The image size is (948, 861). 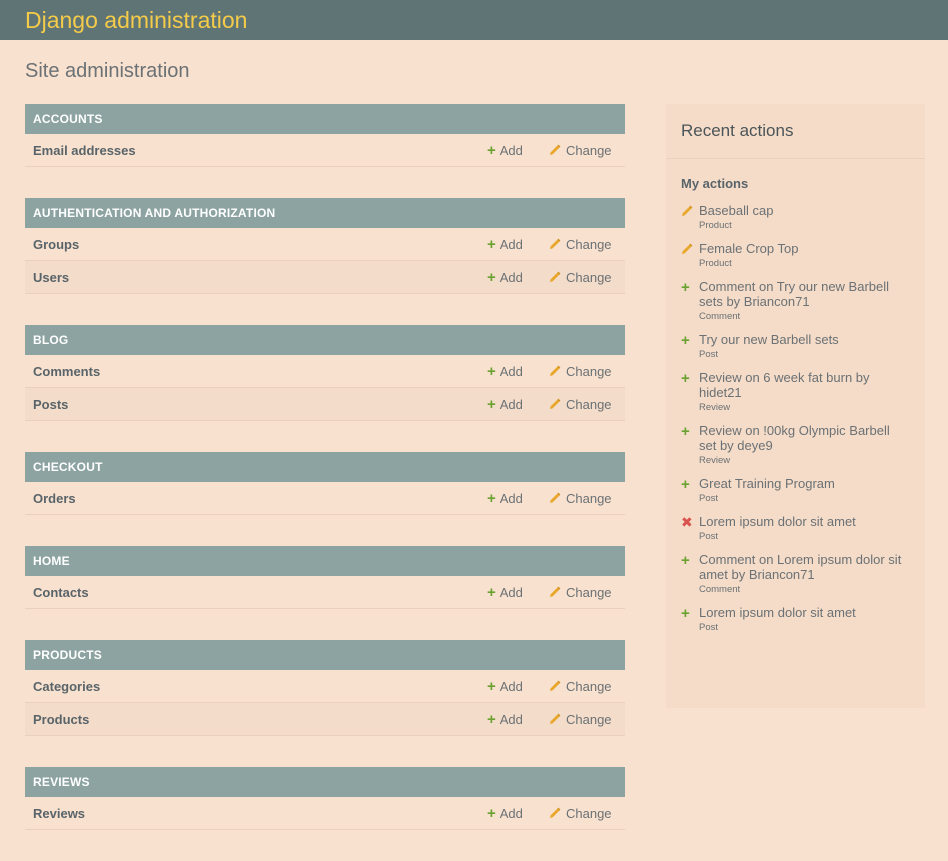 I want to click on recent-action-link: Review on 6 week fat burn by hidet21, so click(x=804, y=385).